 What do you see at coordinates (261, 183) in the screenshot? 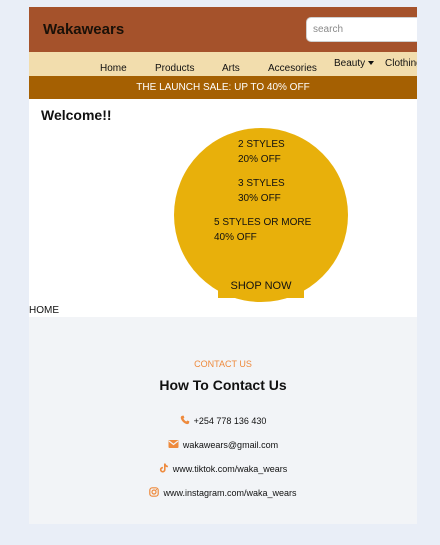
I see `offer-tier-2-styles: 3 STYLES` at bounding box center [261, 183].